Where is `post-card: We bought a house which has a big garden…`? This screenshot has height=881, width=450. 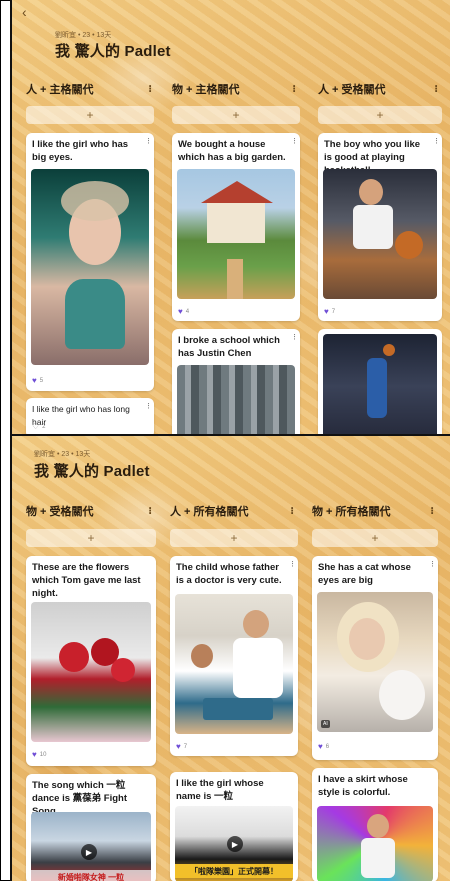 post-card: We bought a house which has a big garden… is located at coordinates (236, 227).